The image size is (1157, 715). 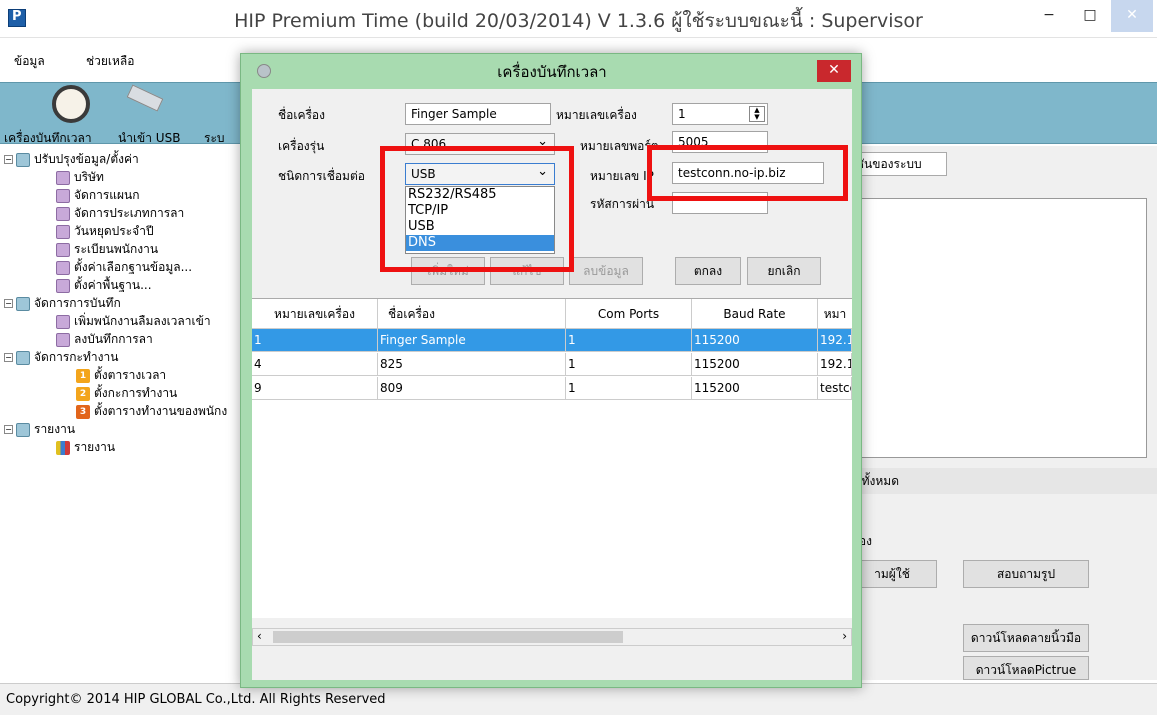 What do you see at coordinates (63, 231) in the screenshot?
I see `calendar-icon` at bounding box center [63, 231].